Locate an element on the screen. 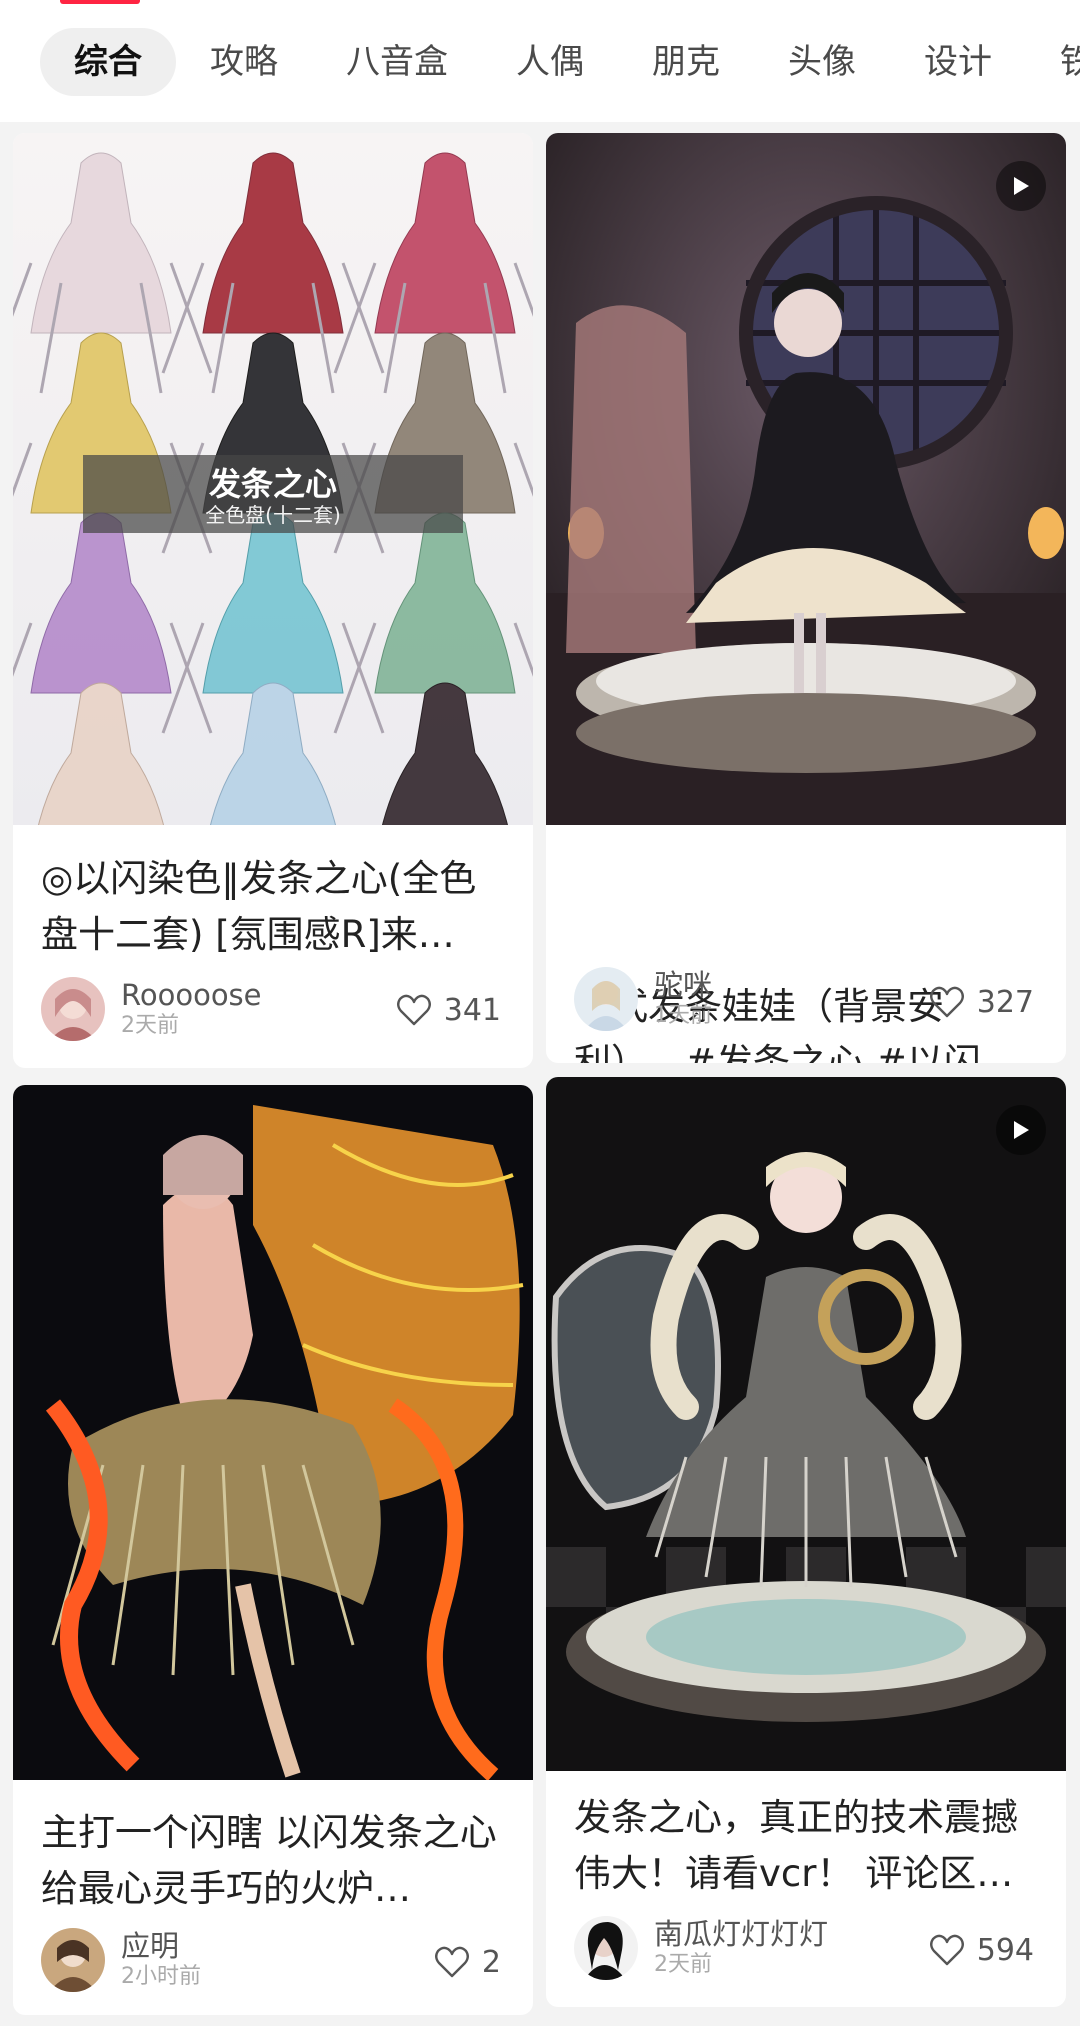  author-info: 应明 2小时前 is located at coordinates (121, 1960).